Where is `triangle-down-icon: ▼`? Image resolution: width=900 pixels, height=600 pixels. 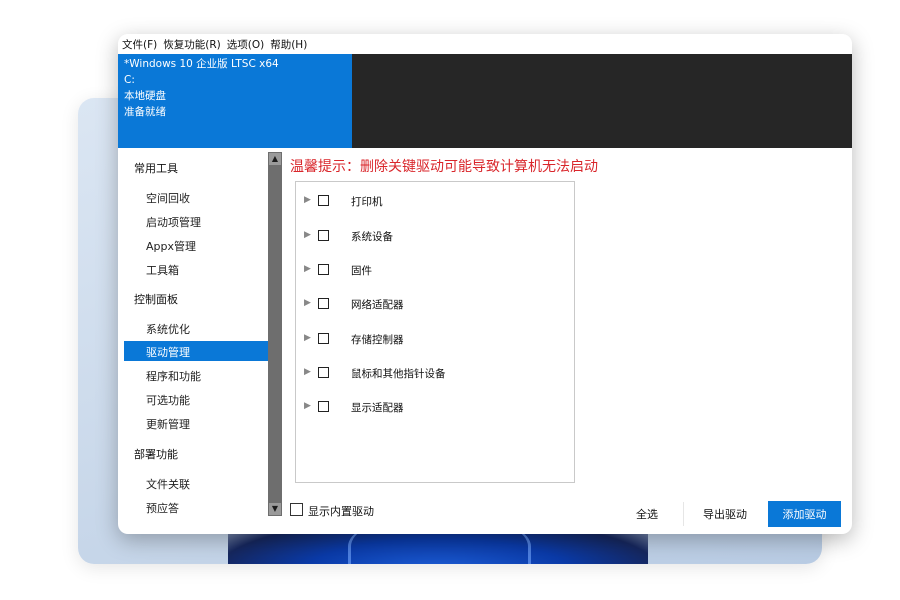
triangle-down-icon: ▼ is located at coordinates (275, 509).